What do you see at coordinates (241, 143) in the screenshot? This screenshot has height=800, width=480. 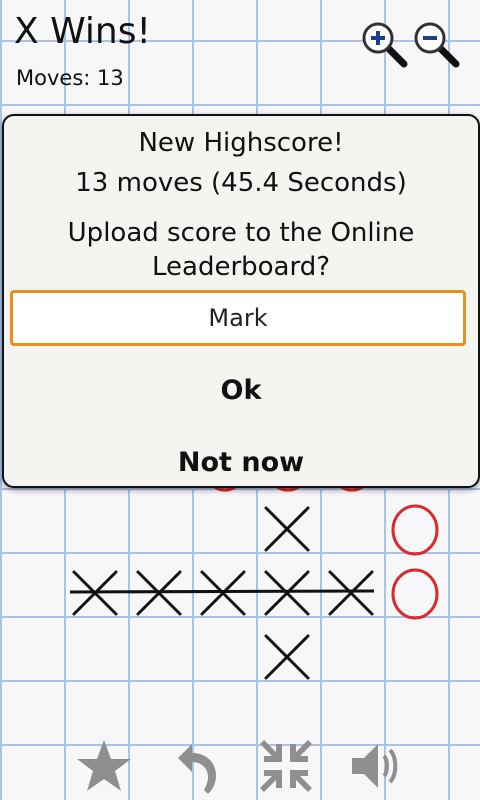 I see `dialog-title: New Highscore!` at bounding box center [241, 143].